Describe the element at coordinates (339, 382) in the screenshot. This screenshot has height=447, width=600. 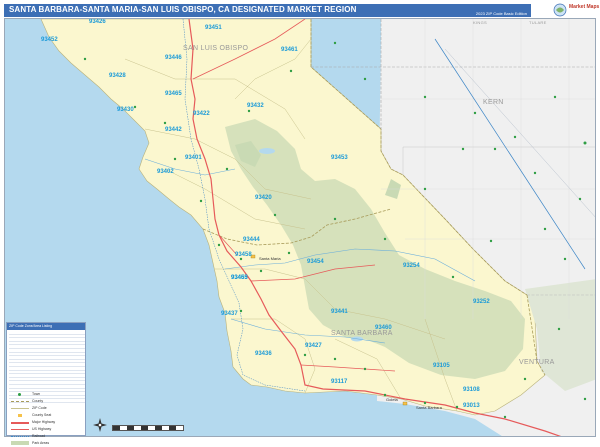
I see `zip-label: 93117` at that location.